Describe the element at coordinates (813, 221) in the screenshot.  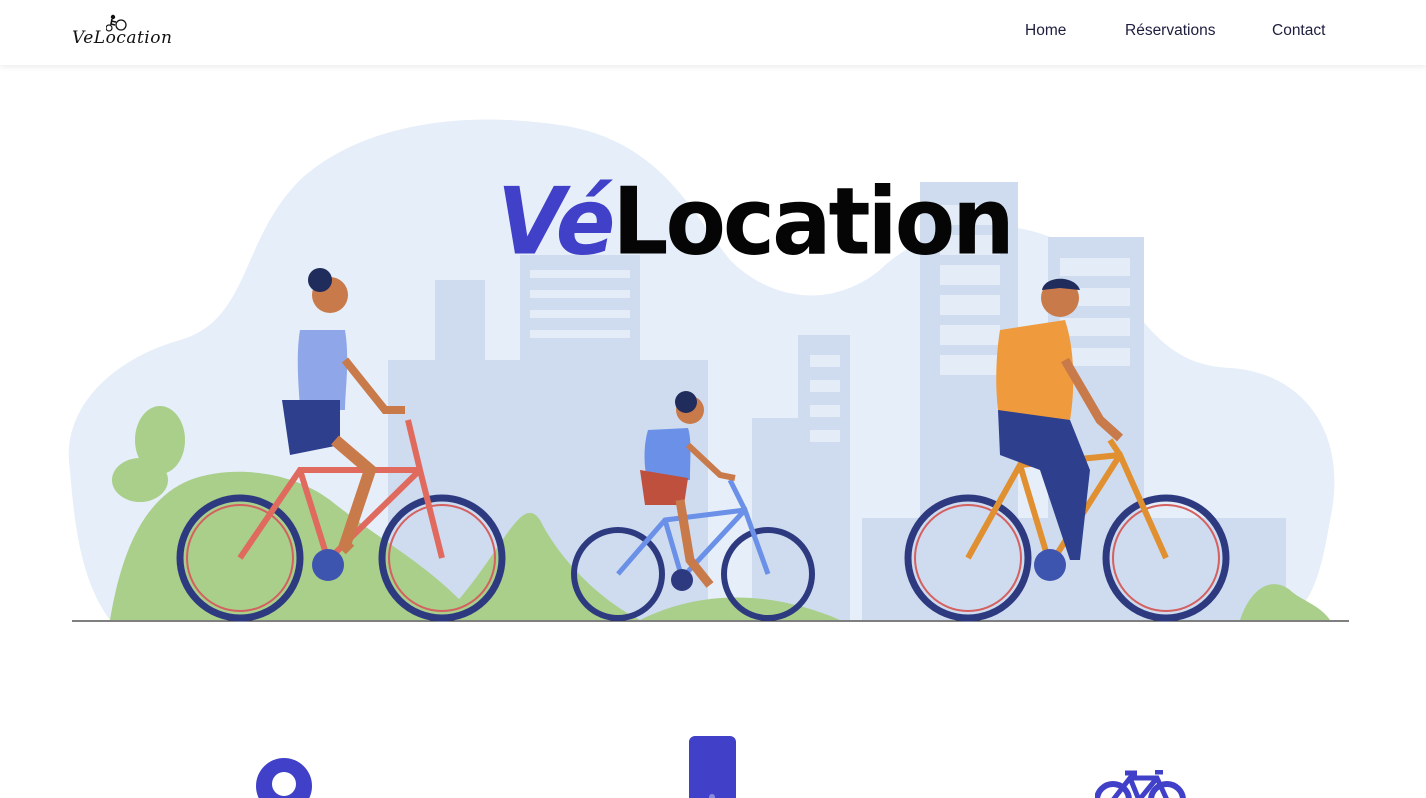
I see `hero-title-main: Location` at that location.